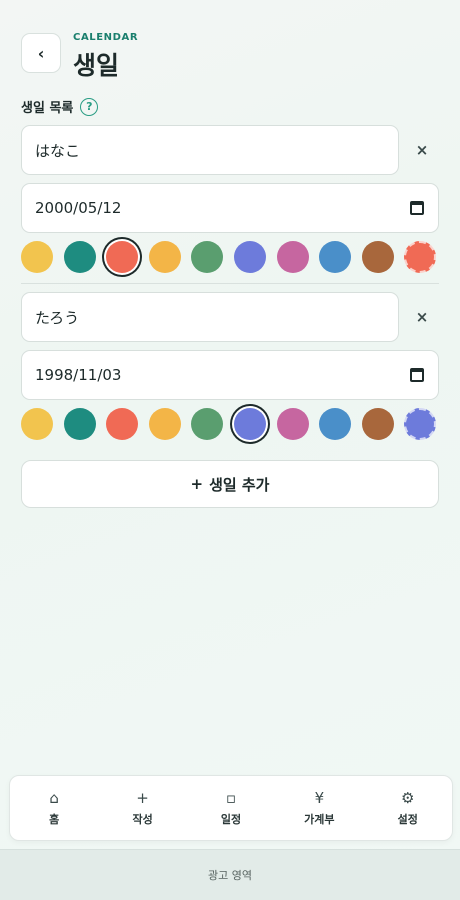 The height and width of the screenshot is (900, 460). I want to click on nav-item-home: ⌂ 홈, so click(54, 808).